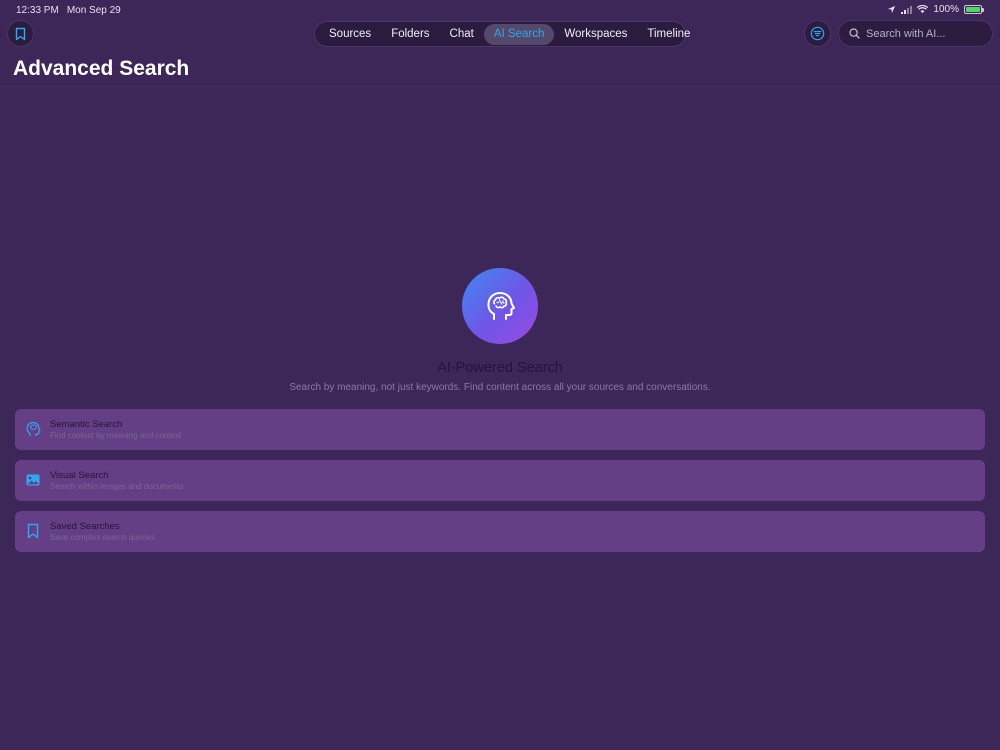 The height and width of the screenshot is (750, 1000). What do you see at coordinates (946, 9) in the screenshot?
I see `battery-percent: 100%` at bounding box center [946, 9].